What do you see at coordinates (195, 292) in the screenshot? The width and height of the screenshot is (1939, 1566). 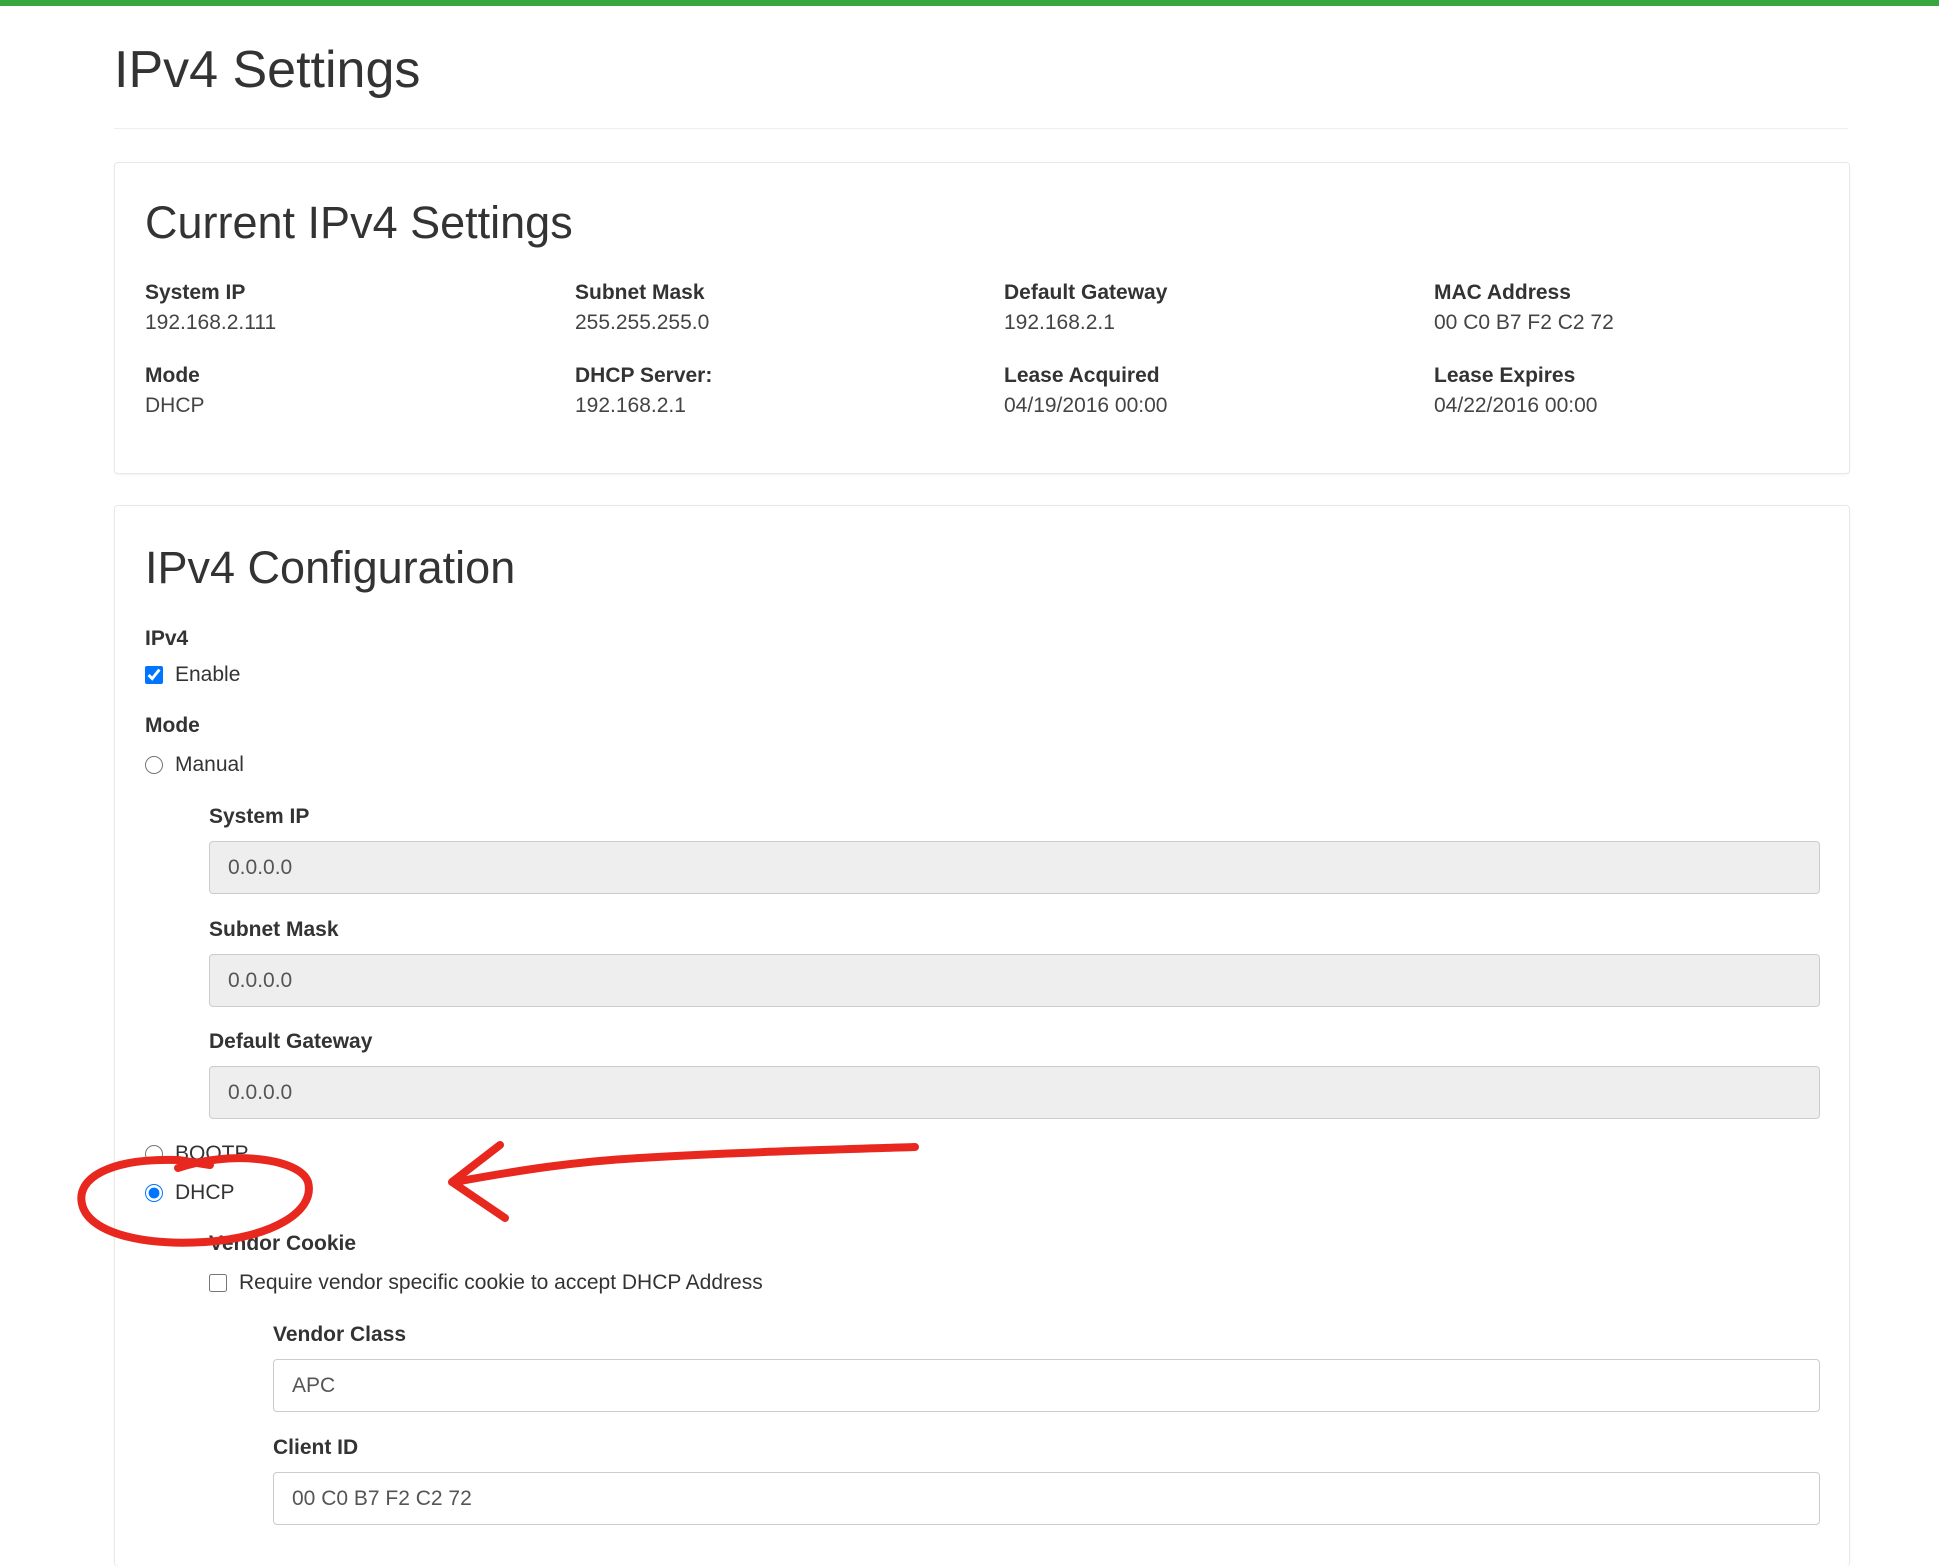 I see `system-ip-label: System IP` at bounding box center [195, 292].